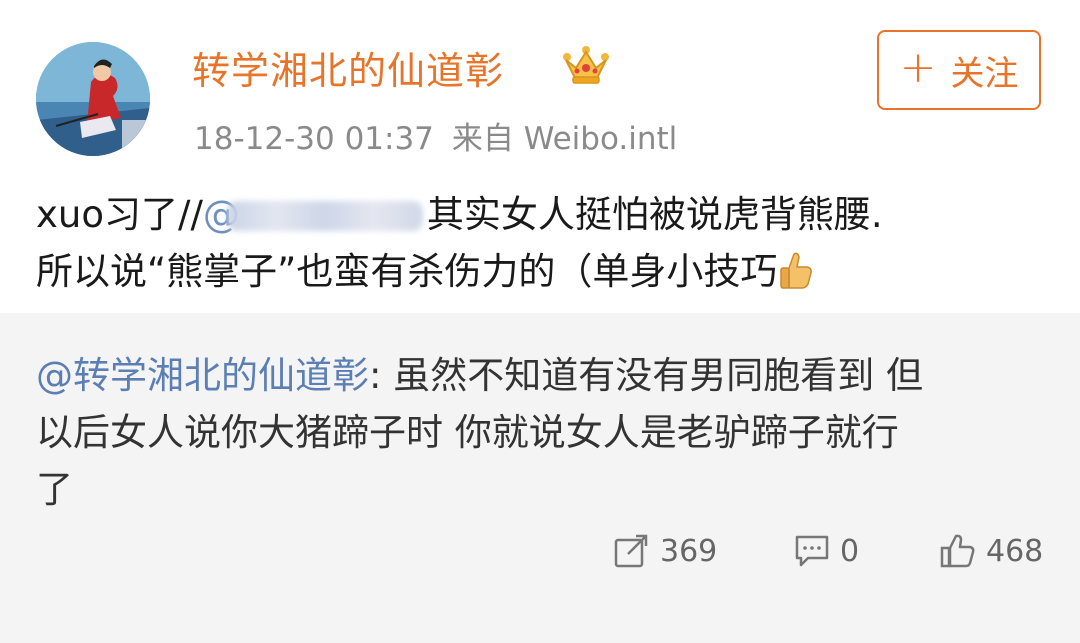 Image resolution: width=1080 pixels, height=643 pixels. I want to click on like-count: 468, so click(1015, 551).